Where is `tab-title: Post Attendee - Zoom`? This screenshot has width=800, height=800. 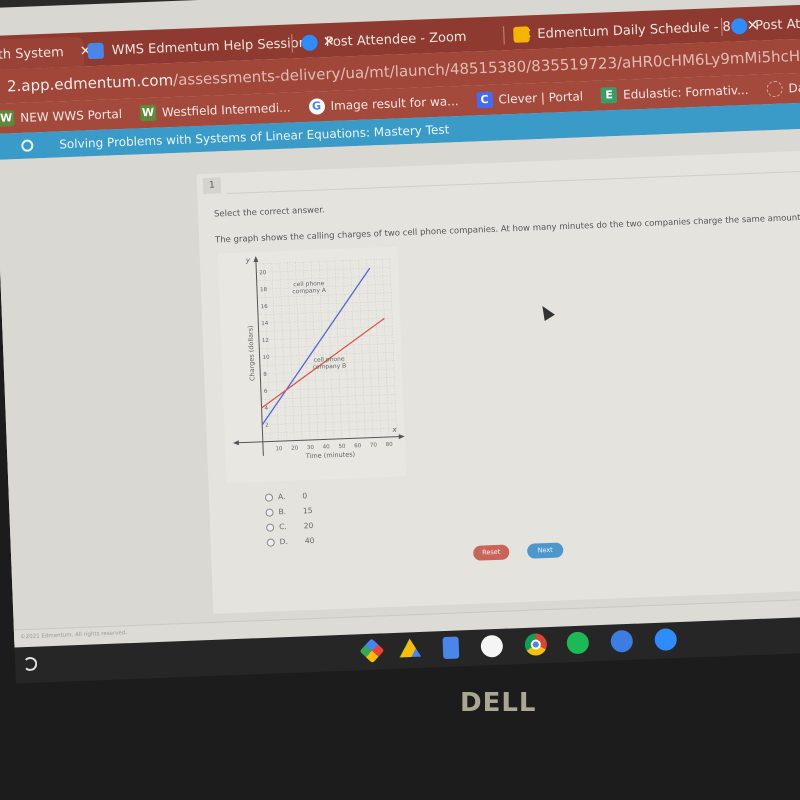
tab-title: Post Attendee - Zoom is located at coordinates (396, 39).